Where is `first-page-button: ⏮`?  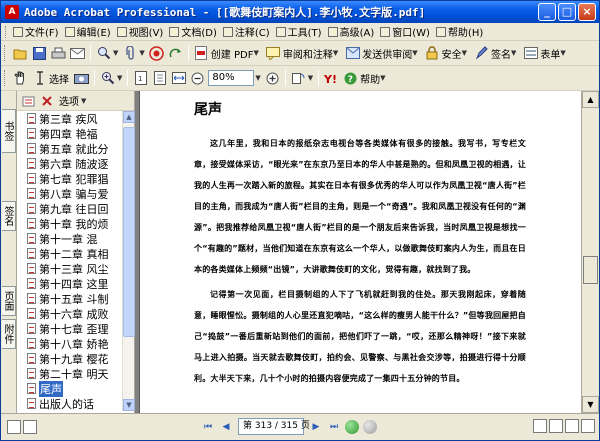
first-page-button: ⏮ is located at coordinates (208, 427).